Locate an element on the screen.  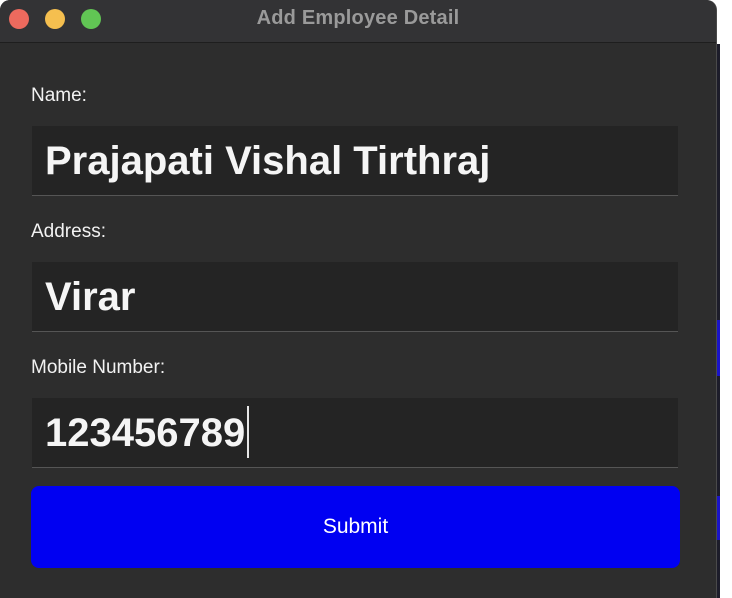
address-label: Address: is located at coordinates (68, 231).